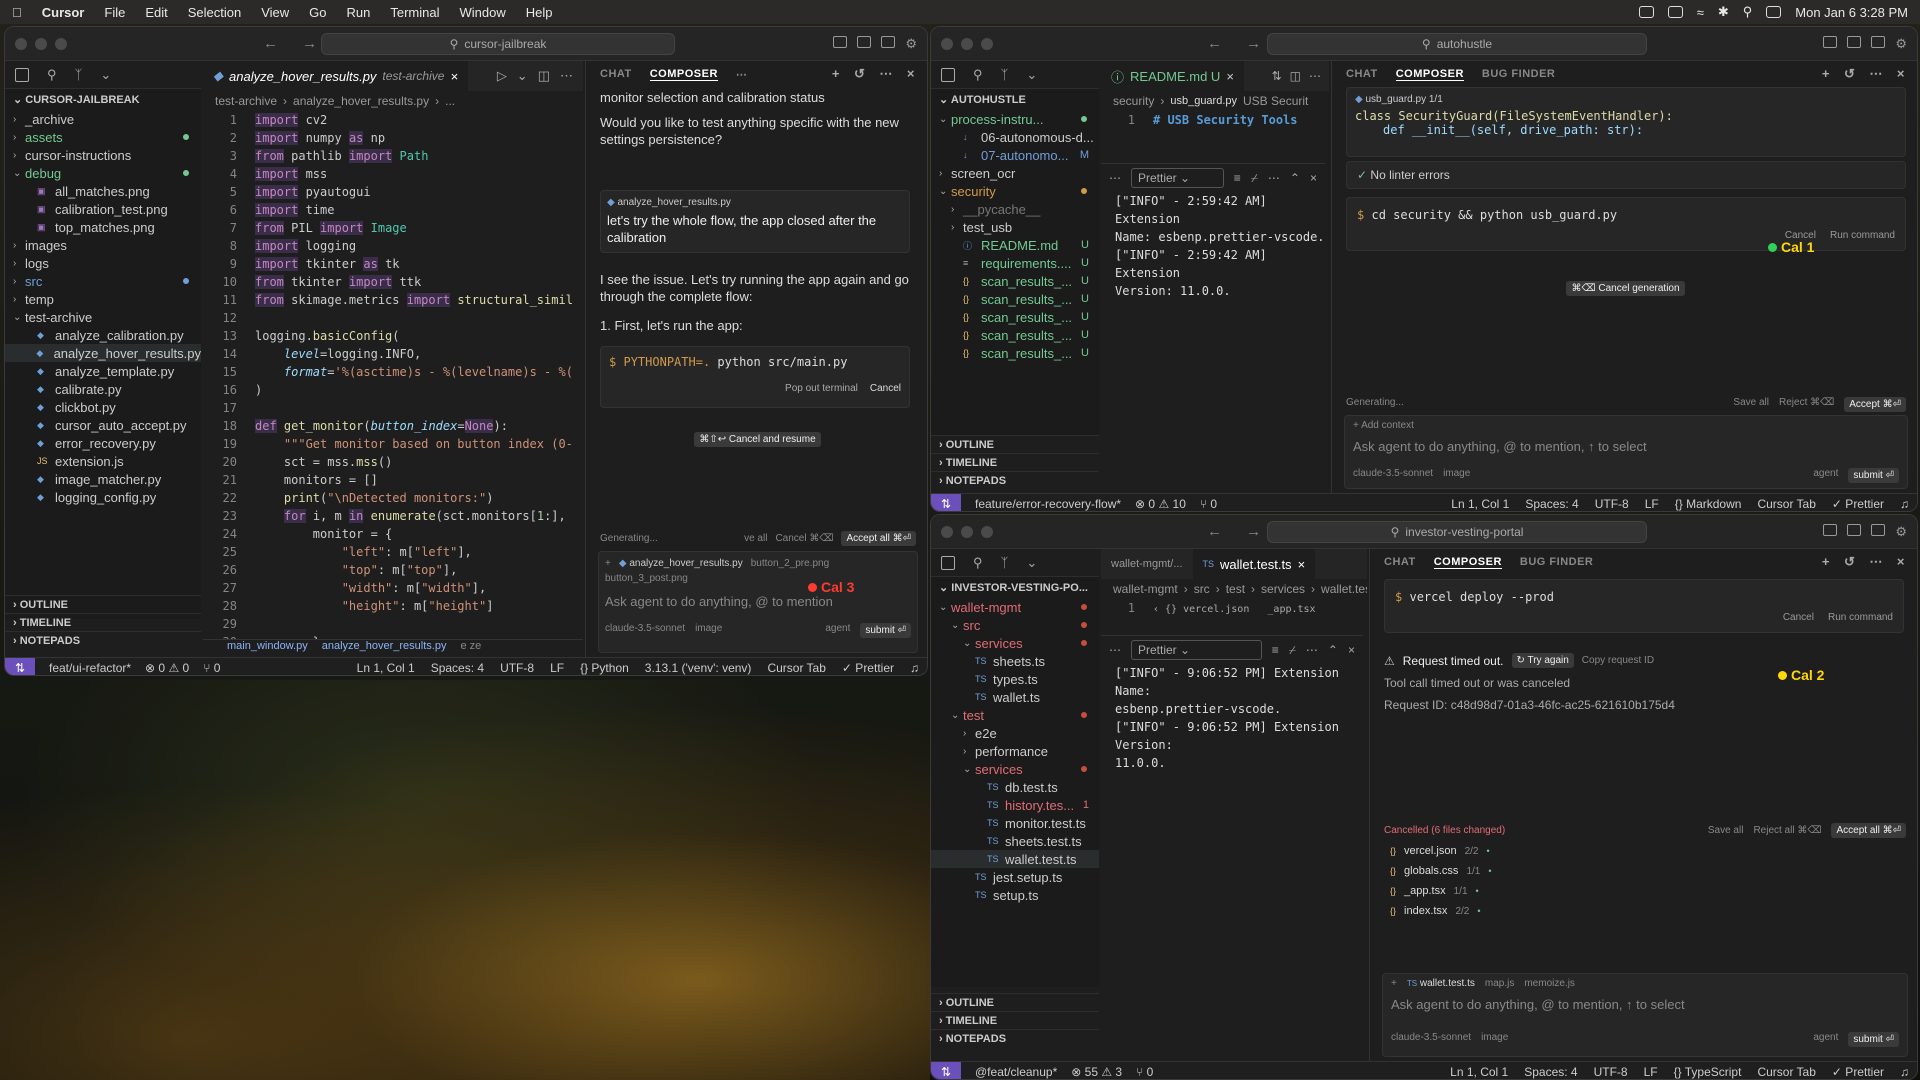 The height and width of the screenshot is (1080, 1920). What do you see at coordinates (90, 668) in the screenshot?
I see `branch-indicator: feat/ui-refactor*` at bounding box center [90, 668].